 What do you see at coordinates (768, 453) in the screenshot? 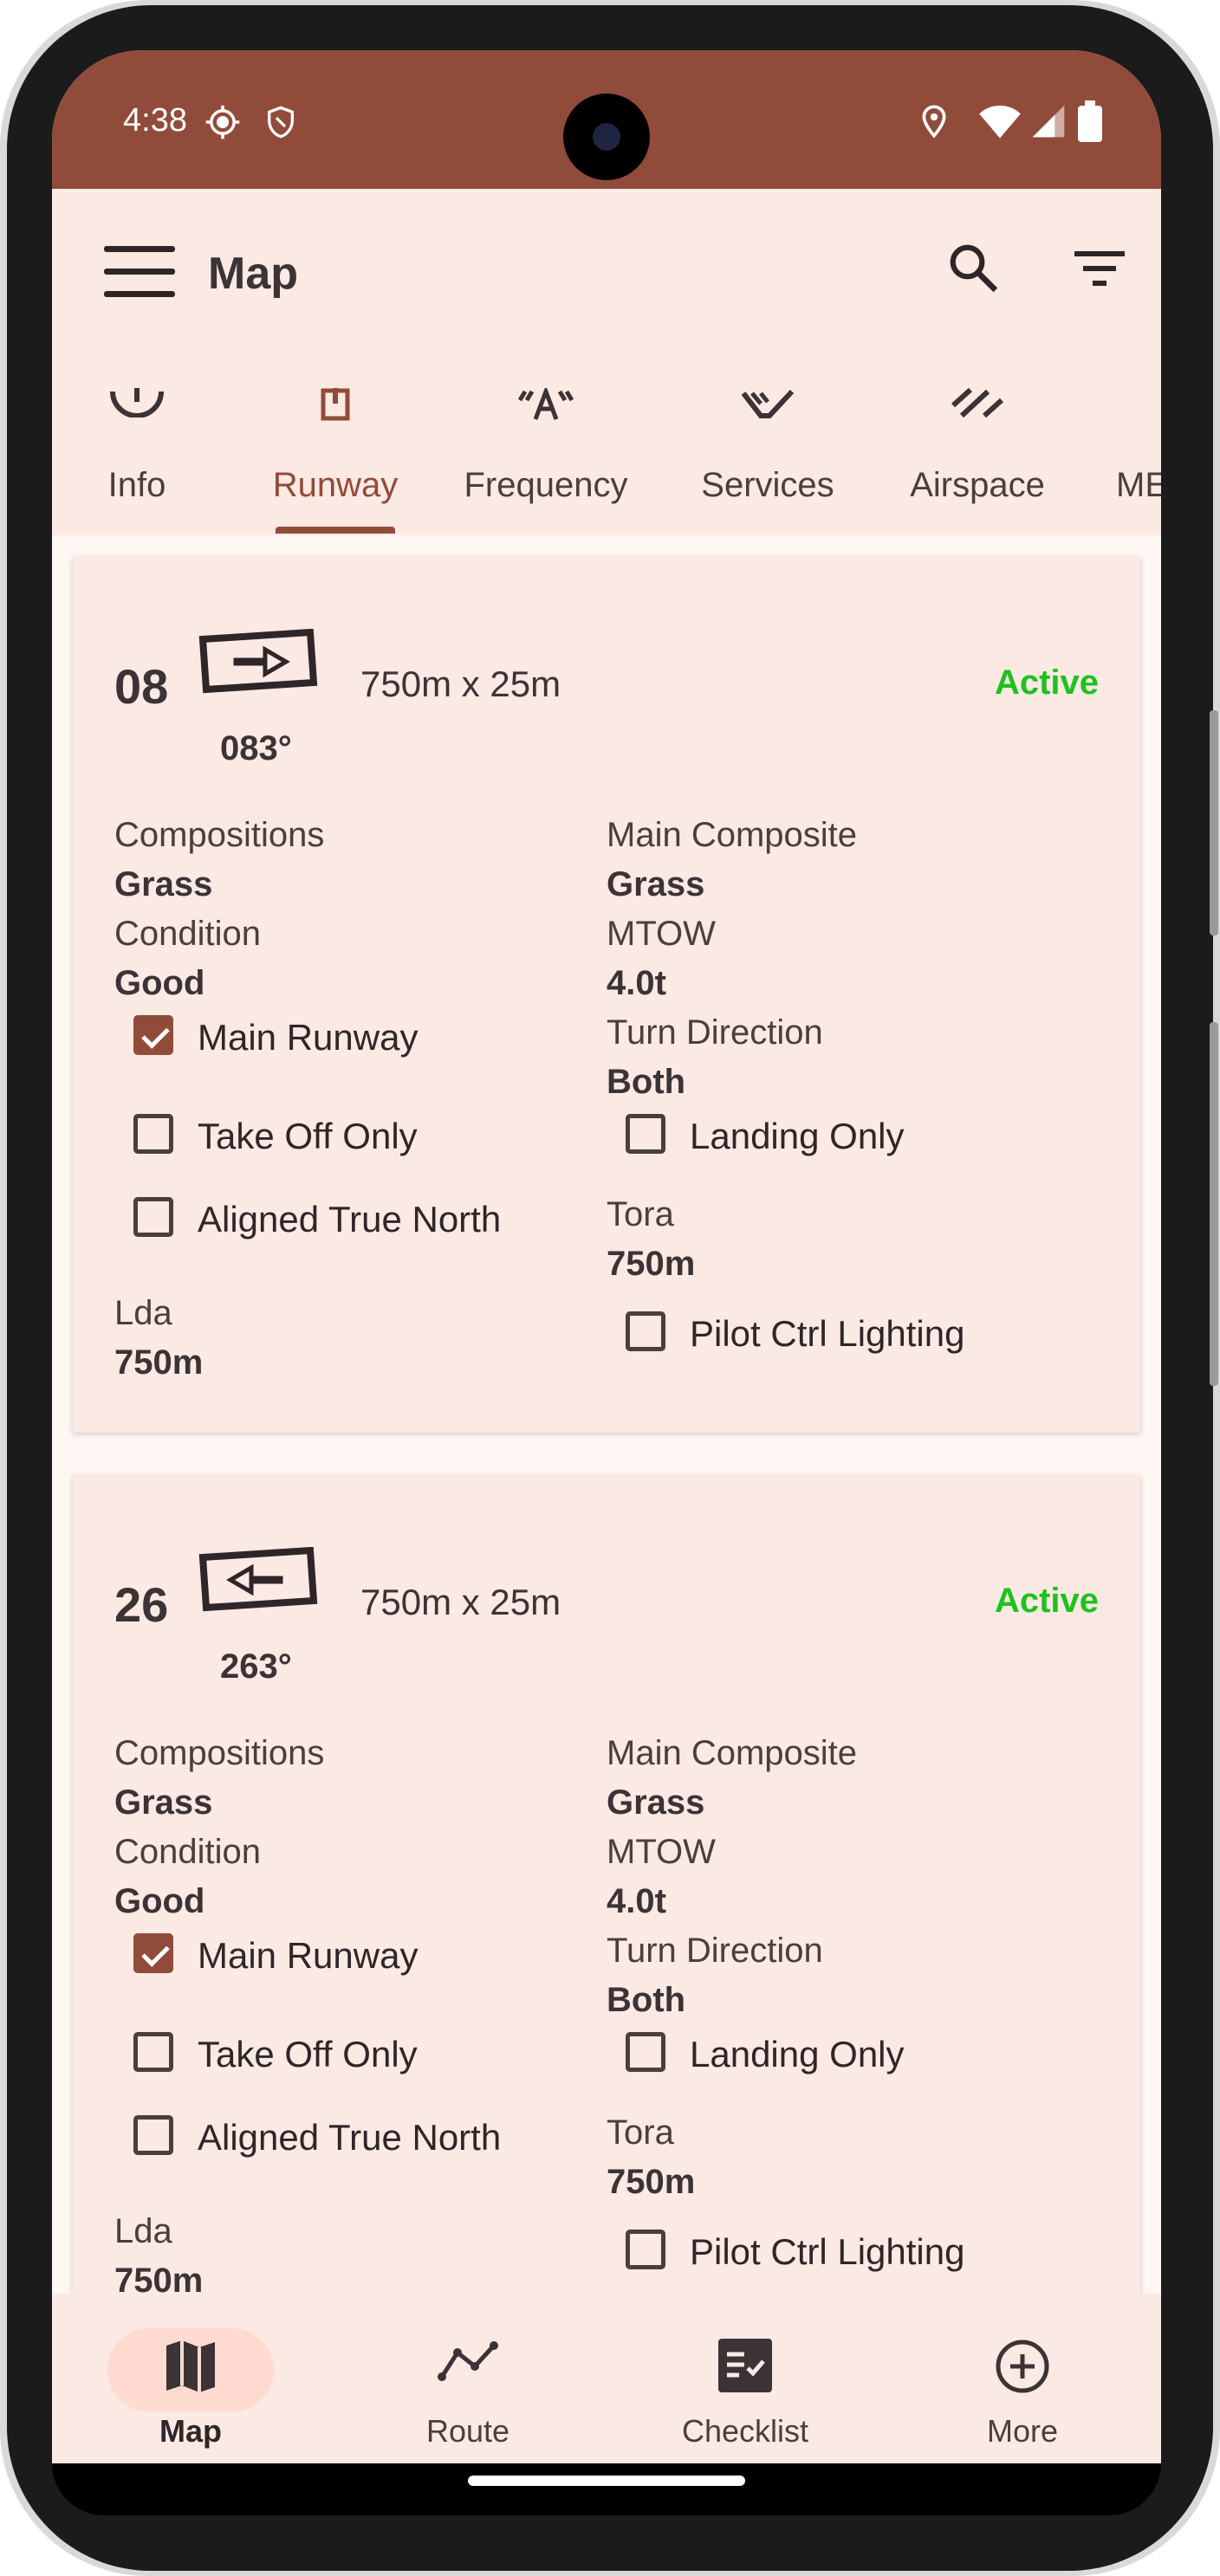
I see `tab-services: Services` at bounding box center [768, 453].